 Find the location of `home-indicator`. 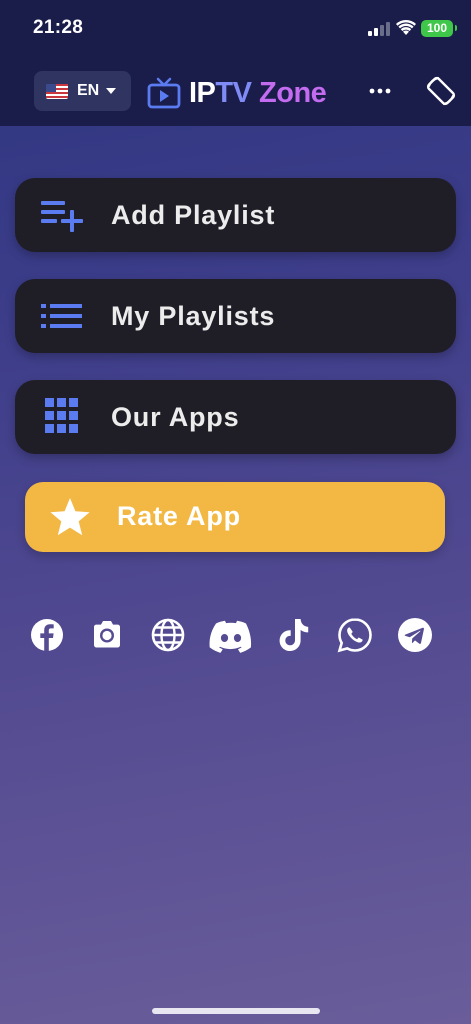

home-indicator is located at coordinates (236, 1011).